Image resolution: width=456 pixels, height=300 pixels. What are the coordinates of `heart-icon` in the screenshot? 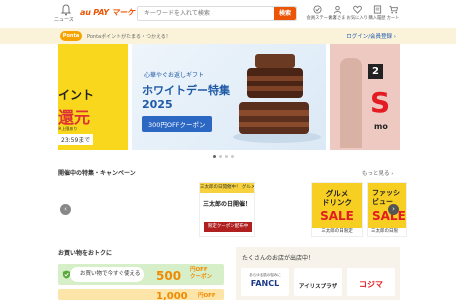 It's located at (357, 9).